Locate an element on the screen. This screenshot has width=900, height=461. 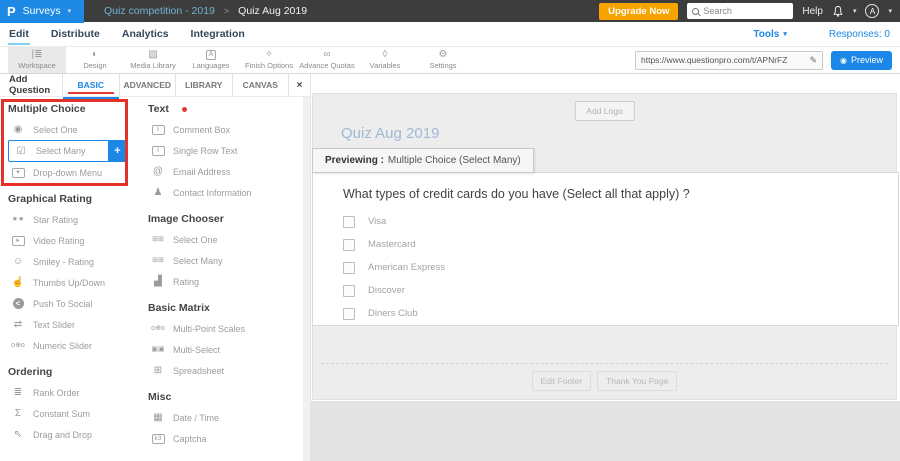
tools-label: Tools is located at coordinates (766, 34).